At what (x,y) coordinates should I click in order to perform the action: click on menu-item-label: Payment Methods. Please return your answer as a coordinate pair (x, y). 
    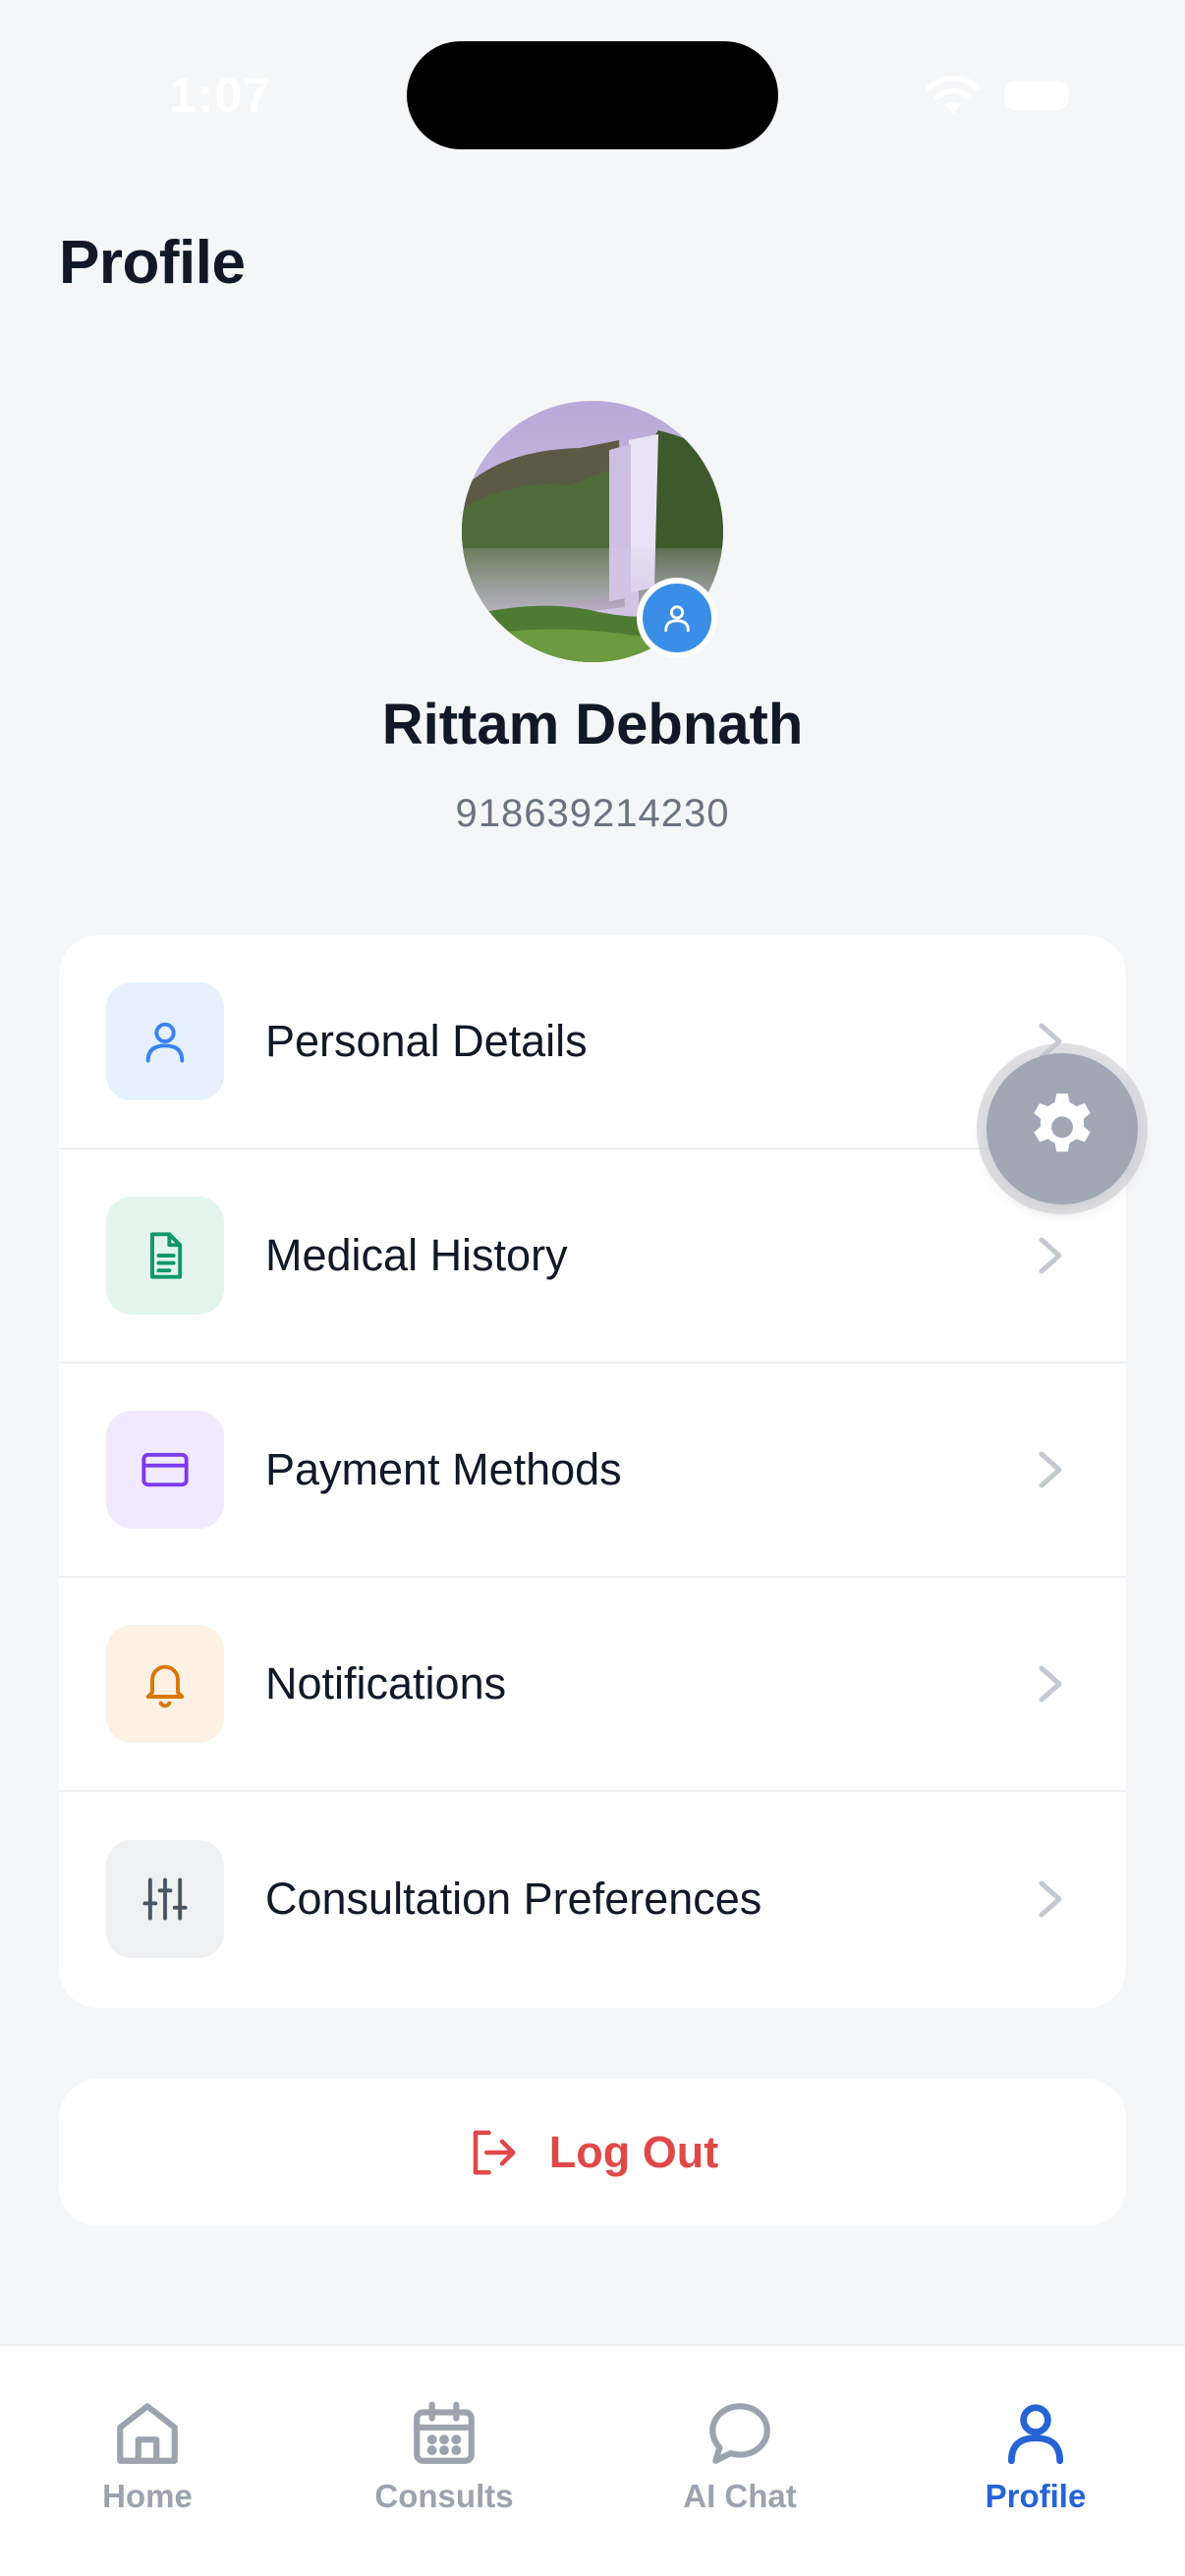
    Looking at the image, I should click on (444, 1469).